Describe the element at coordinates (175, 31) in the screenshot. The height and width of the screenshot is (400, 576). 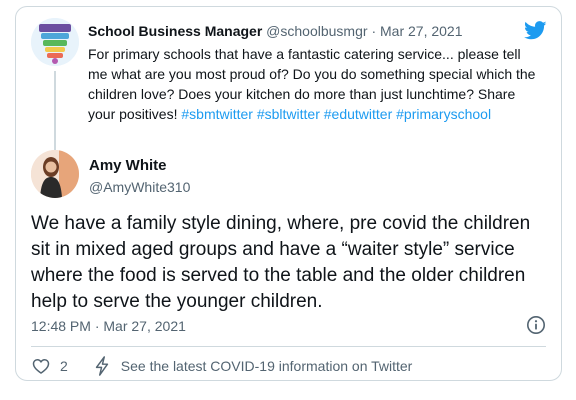
I see `parent-author-name: School Business Manager` at that location.